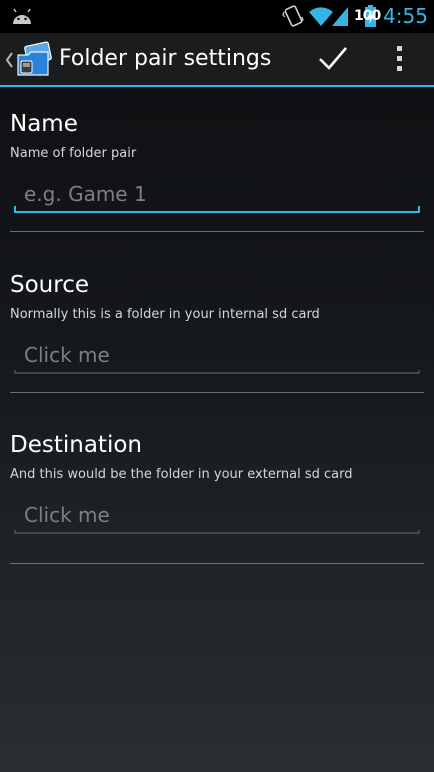 The image size is (434, 772). I want to click on page-title: Folder pair settings, so click(165, 58).